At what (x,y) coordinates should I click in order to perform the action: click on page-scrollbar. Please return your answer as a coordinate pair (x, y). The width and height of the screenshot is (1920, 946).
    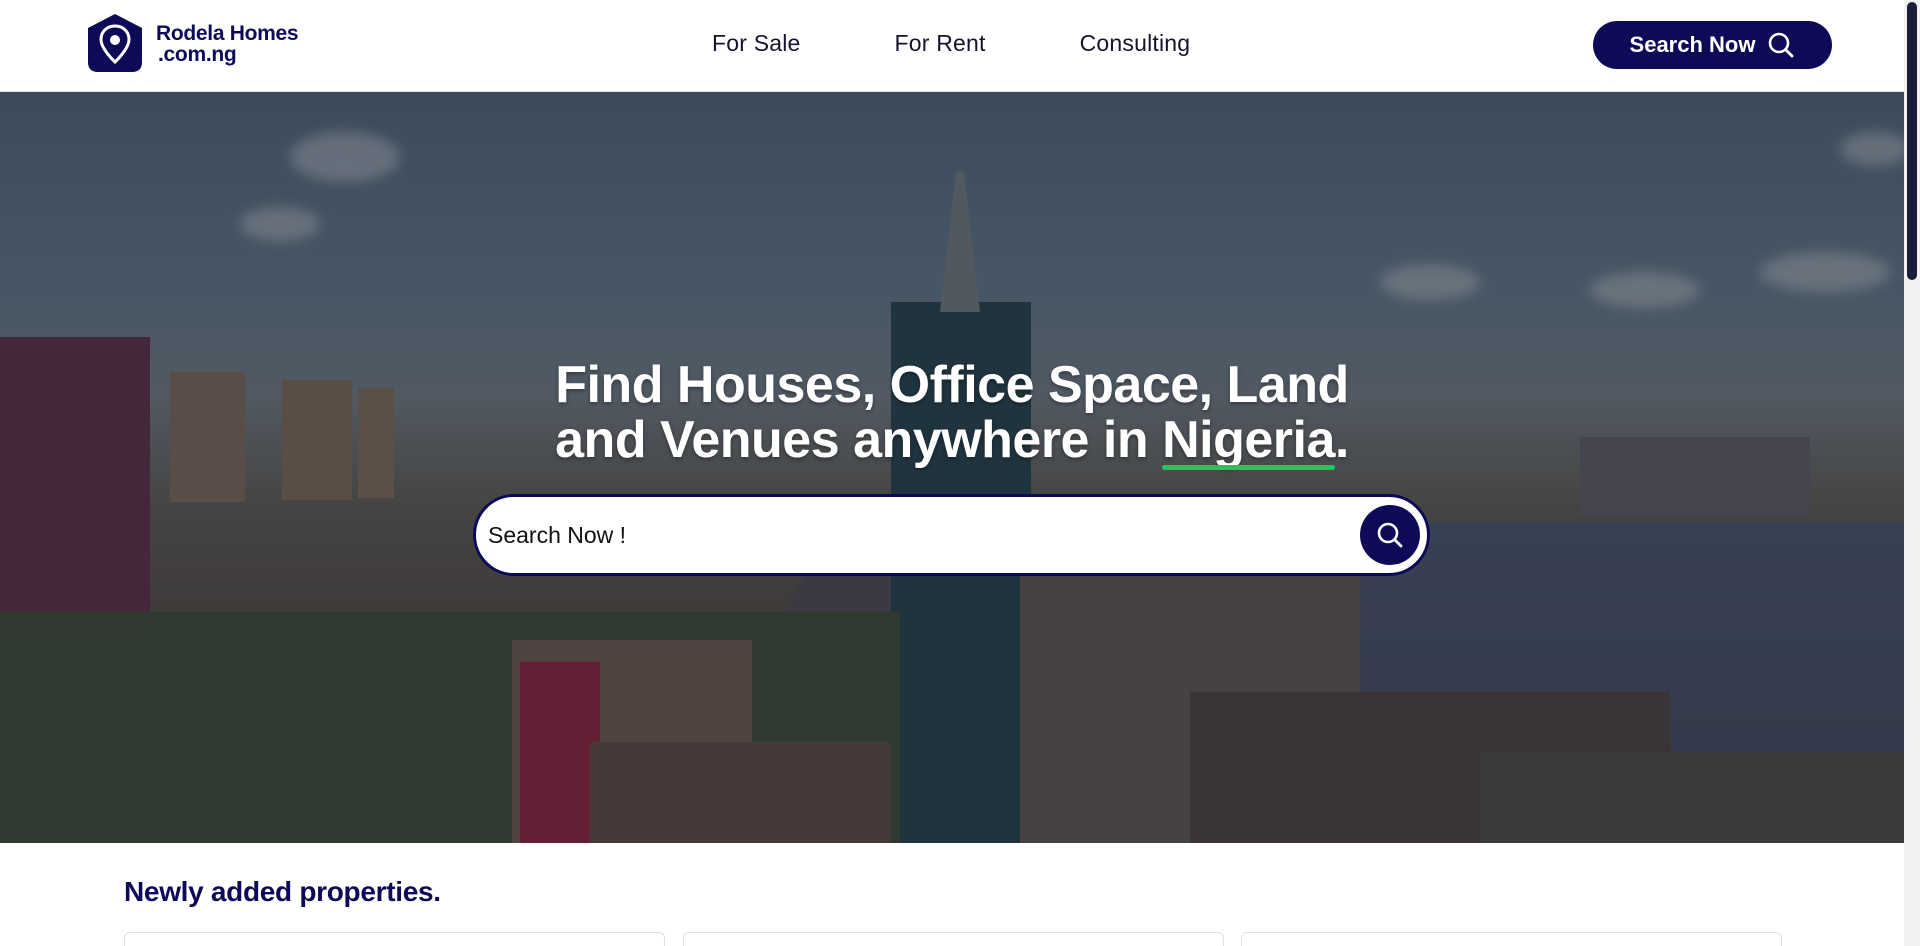
    Looking at the image, I should click on (1912, 473).